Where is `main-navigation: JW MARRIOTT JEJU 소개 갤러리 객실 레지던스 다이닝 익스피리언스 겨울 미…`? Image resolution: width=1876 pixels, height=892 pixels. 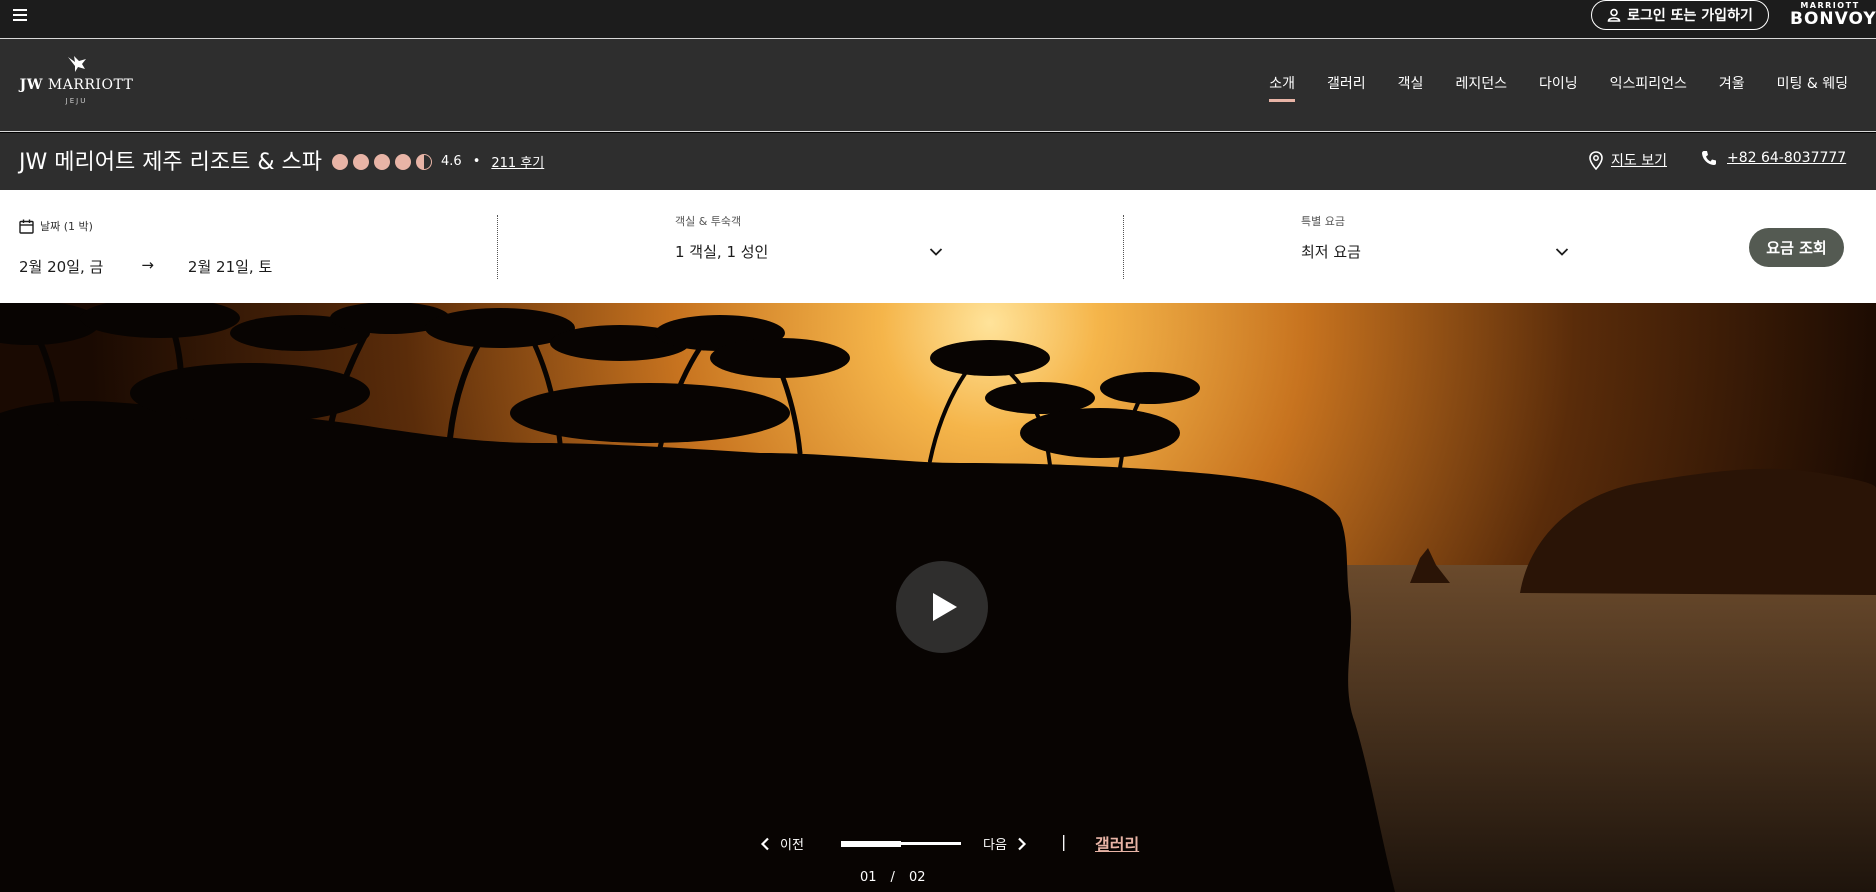 main-navigation: JW MARRIOTT JEJU 소개 갤러리 객실 레지던스 다이닝 익스피리언스 겨울 미… is located at coordinates (938, 85).